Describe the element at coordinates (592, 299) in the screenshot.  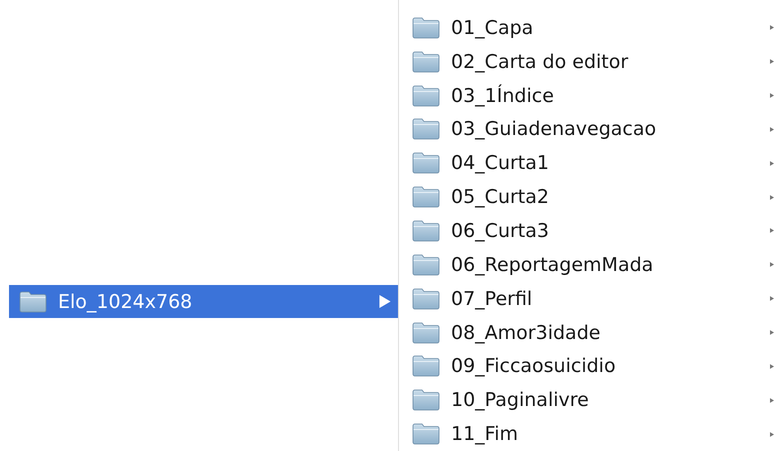
I see `folder-row: 07_Perfil` at that location.